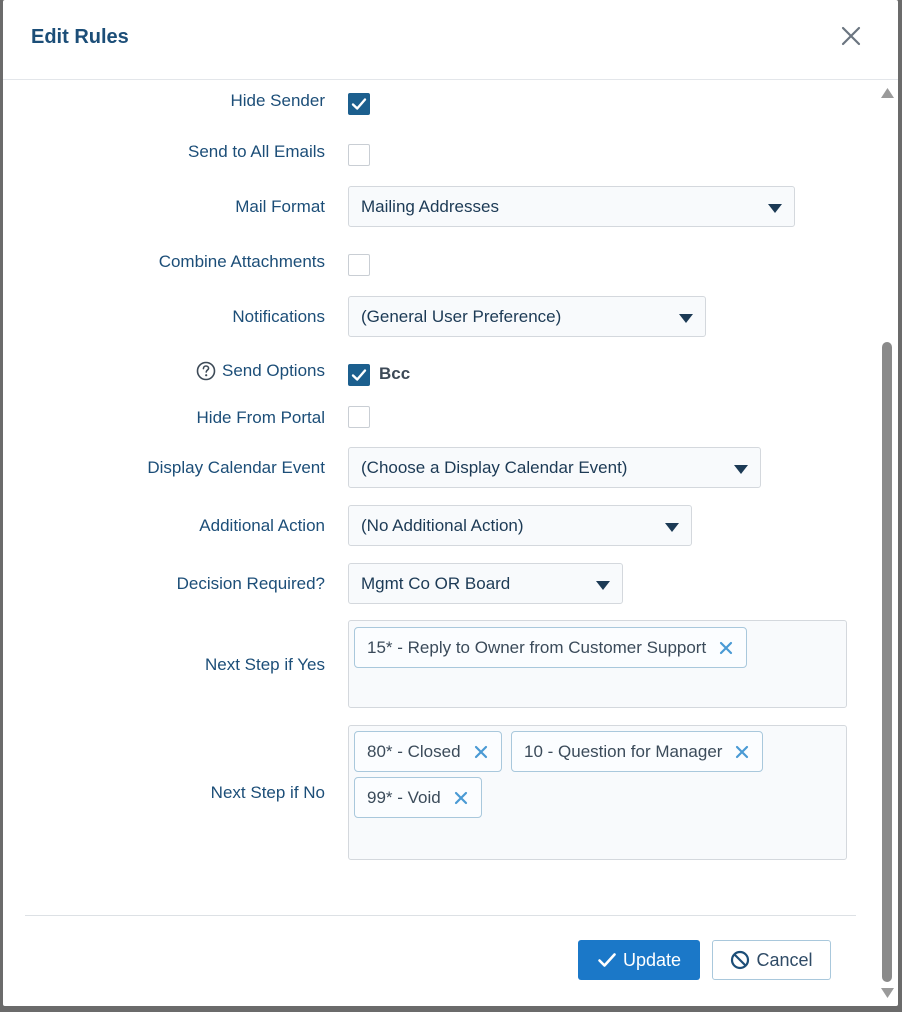 This screenshot has width=902, height=1012. What do you see at coordinates (241, 261) in the screenshot?
I see `combine-attachments-label: Combine Attachments` at bounding box center [241, 261].